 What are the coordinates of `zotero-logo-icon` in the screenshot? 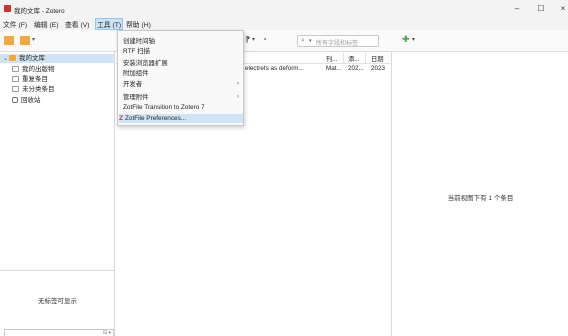 It's located at (7, 8).